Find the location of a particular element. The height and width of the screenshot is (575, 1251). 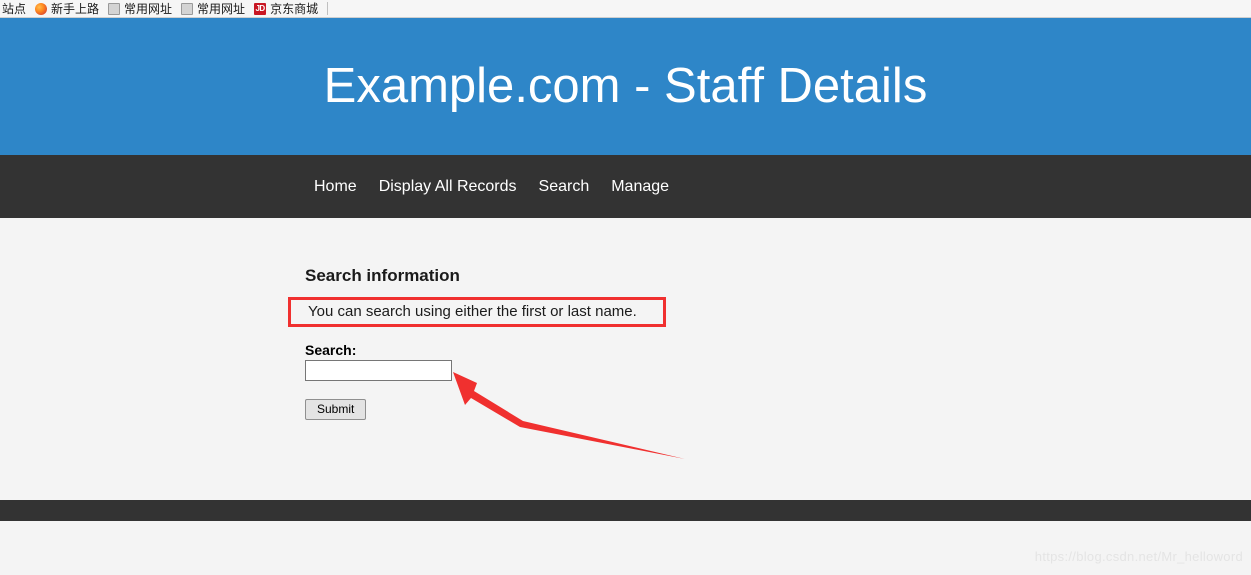

site-footer-bar is located at coordinates (625, 510).